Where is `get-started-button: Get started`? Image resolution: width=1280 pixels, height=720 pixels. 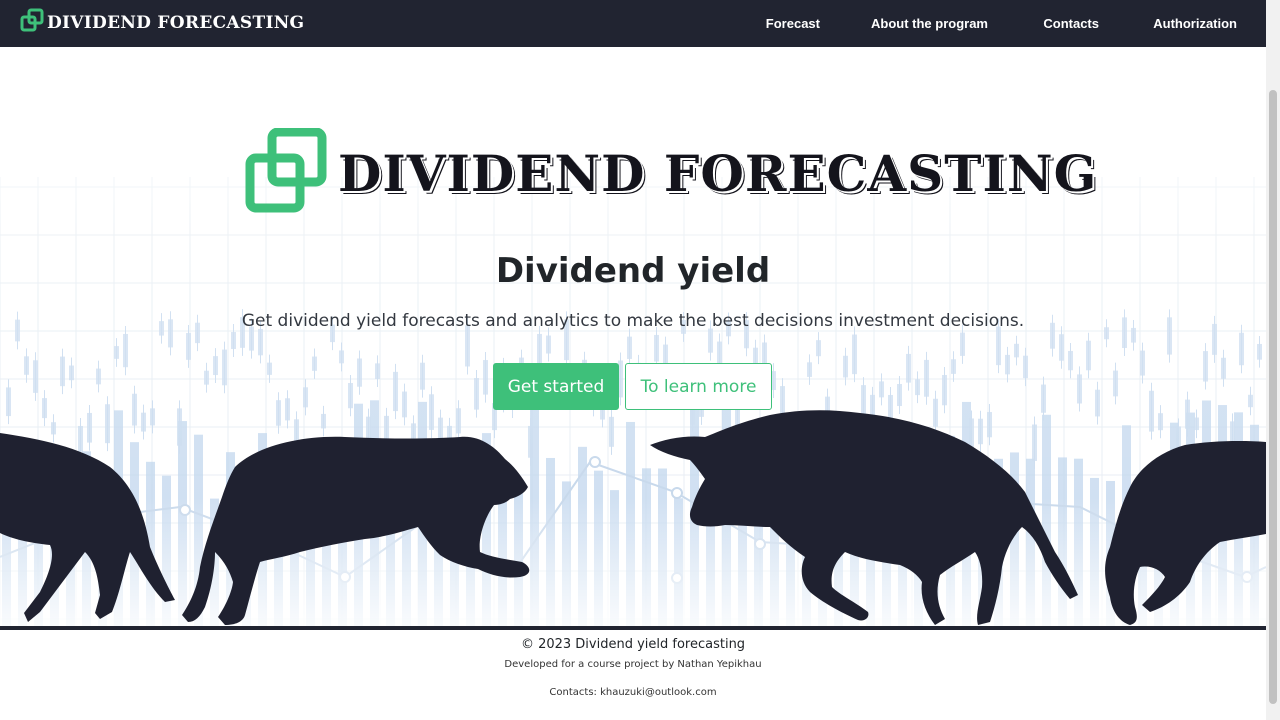 get-started-button: Get started is located at coordinates (556, 386).